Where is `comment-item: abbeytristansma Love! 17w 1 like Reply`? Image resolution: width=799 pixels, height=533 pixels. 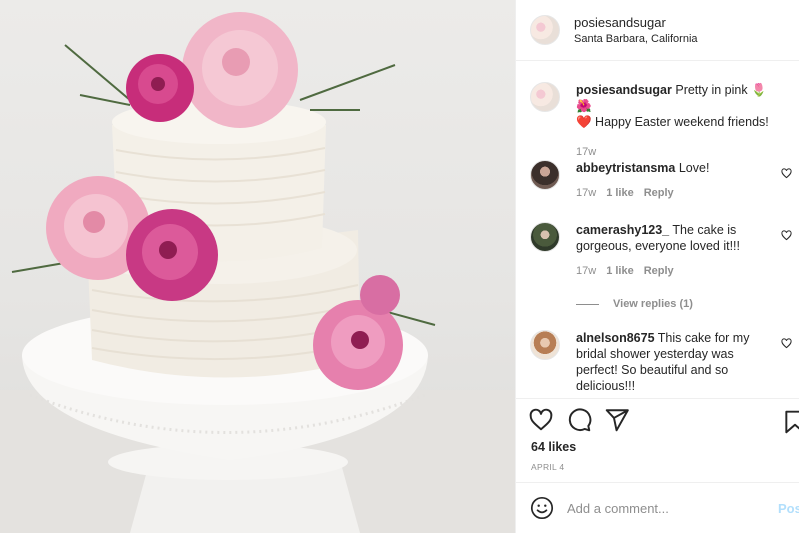 comment-item: abbeytristansma Love! 17w 1 like Reply is located at coordinates (661, 180).